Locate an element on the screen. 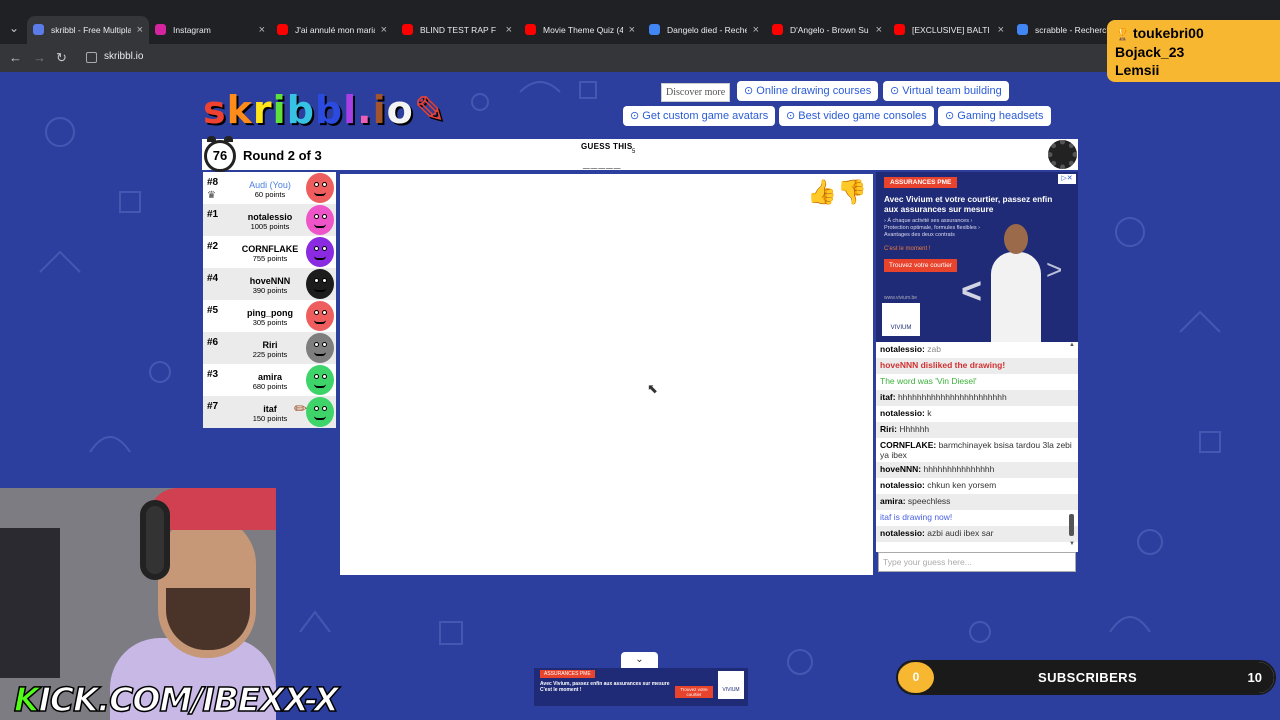  collapse-ad-chevron-icon: ⌄ is located at coordinates (639, 660).